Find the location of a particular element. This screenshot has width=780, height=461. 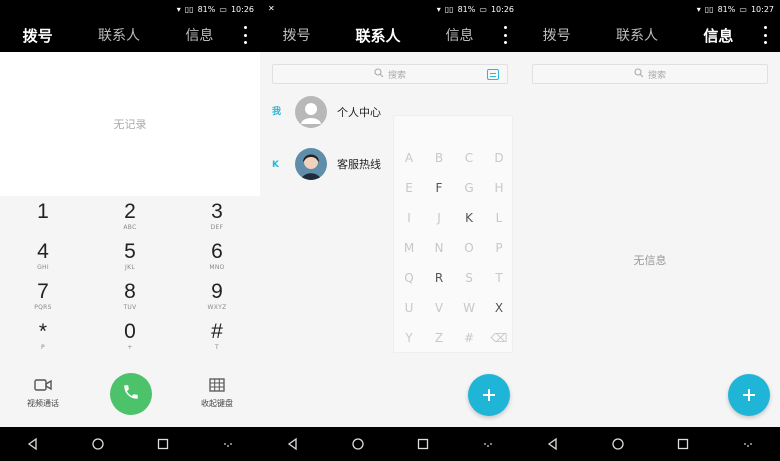

alphabet-letter: G is located at coordinates (469, 188).